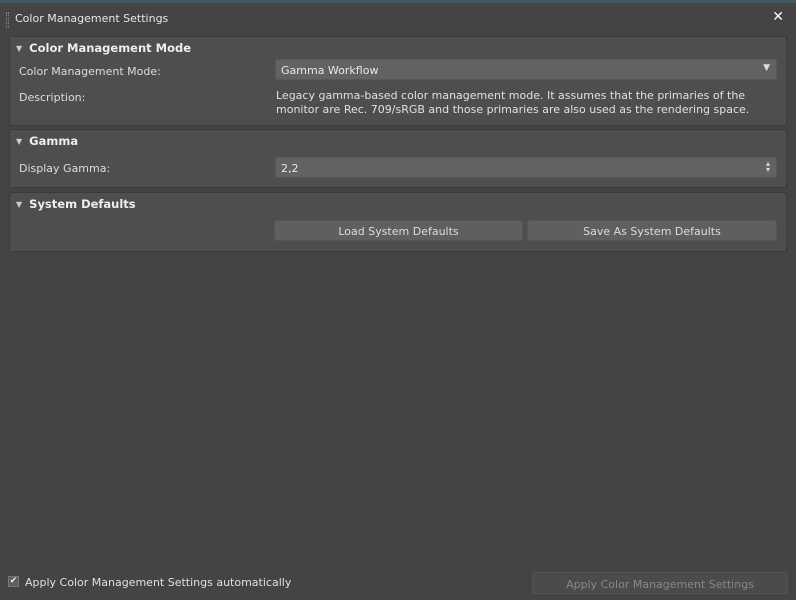  What do you see at coordinates (13, 581) in the screenshot?
I see `auto-apply-checkbox: ✔` at bounding box center [13, 581].